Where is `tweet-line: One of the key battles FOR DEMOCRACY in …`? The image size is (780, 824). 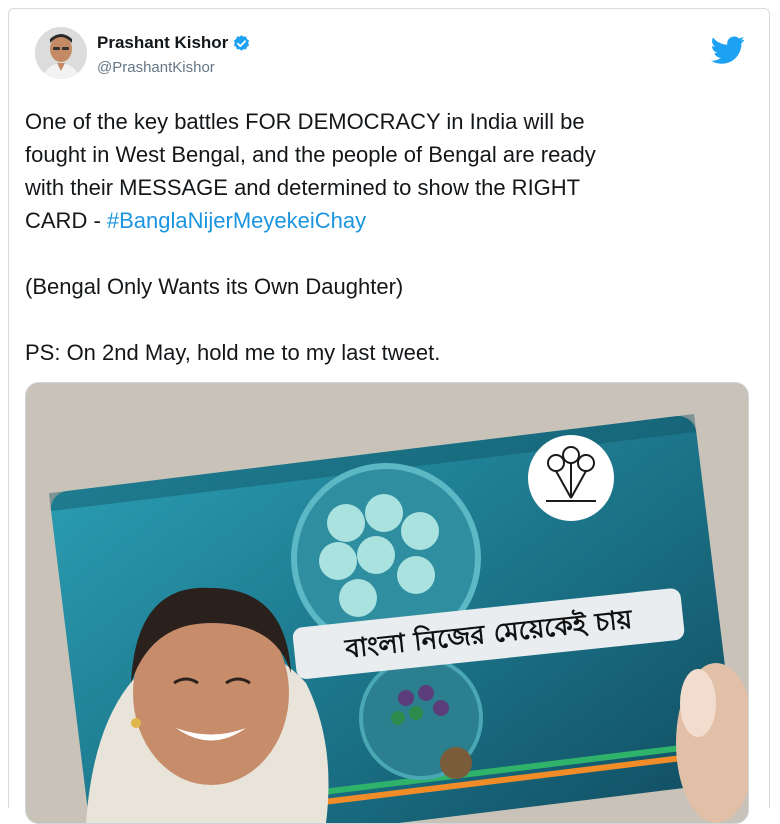 tweet-line: One of the key battles FOR DEMOCRACY in … is located at coordinates (305, 121).